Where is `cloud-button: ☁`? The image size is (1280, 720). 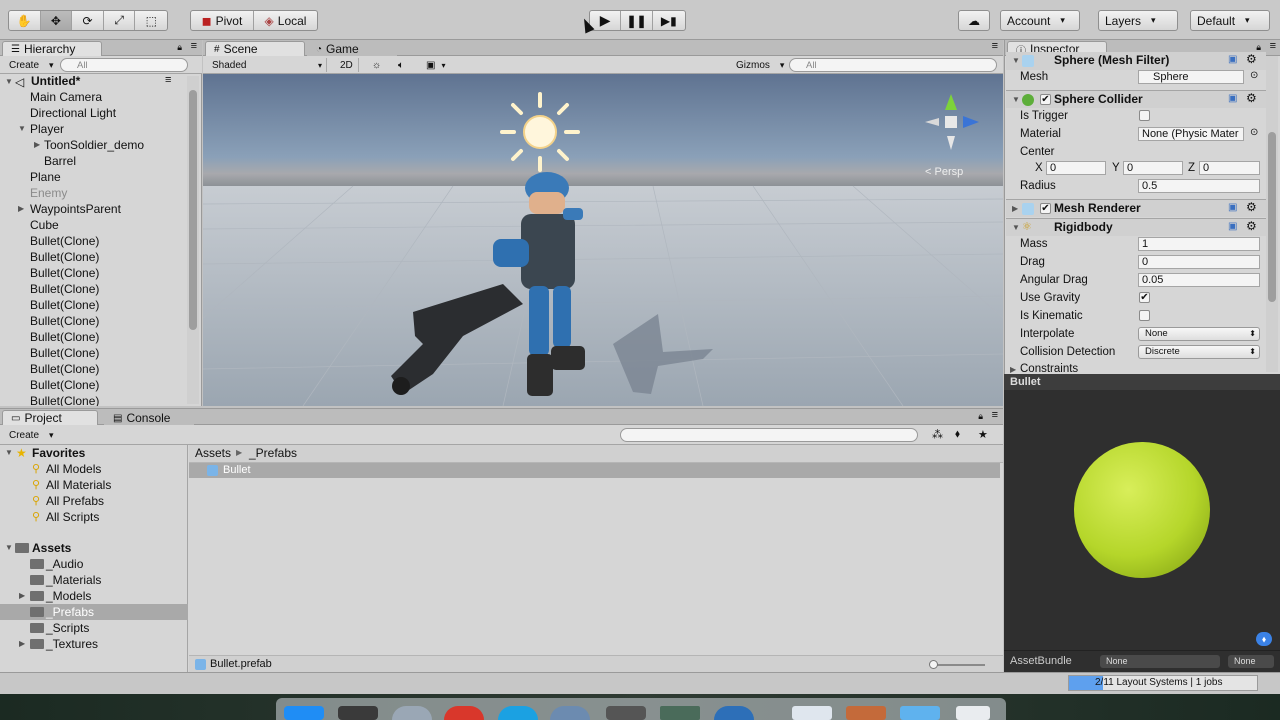 cloud-button: ☁ is located at coordinates (974, 20).